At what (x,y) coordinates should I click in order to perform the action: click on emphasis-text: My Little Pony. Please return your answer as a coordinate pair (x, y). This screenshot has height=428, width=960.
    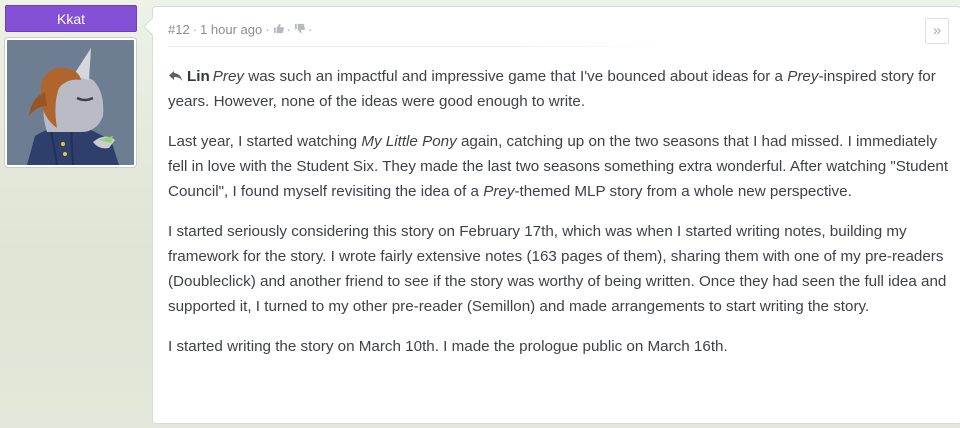
    Looking at the image, I should click on (409, 141).